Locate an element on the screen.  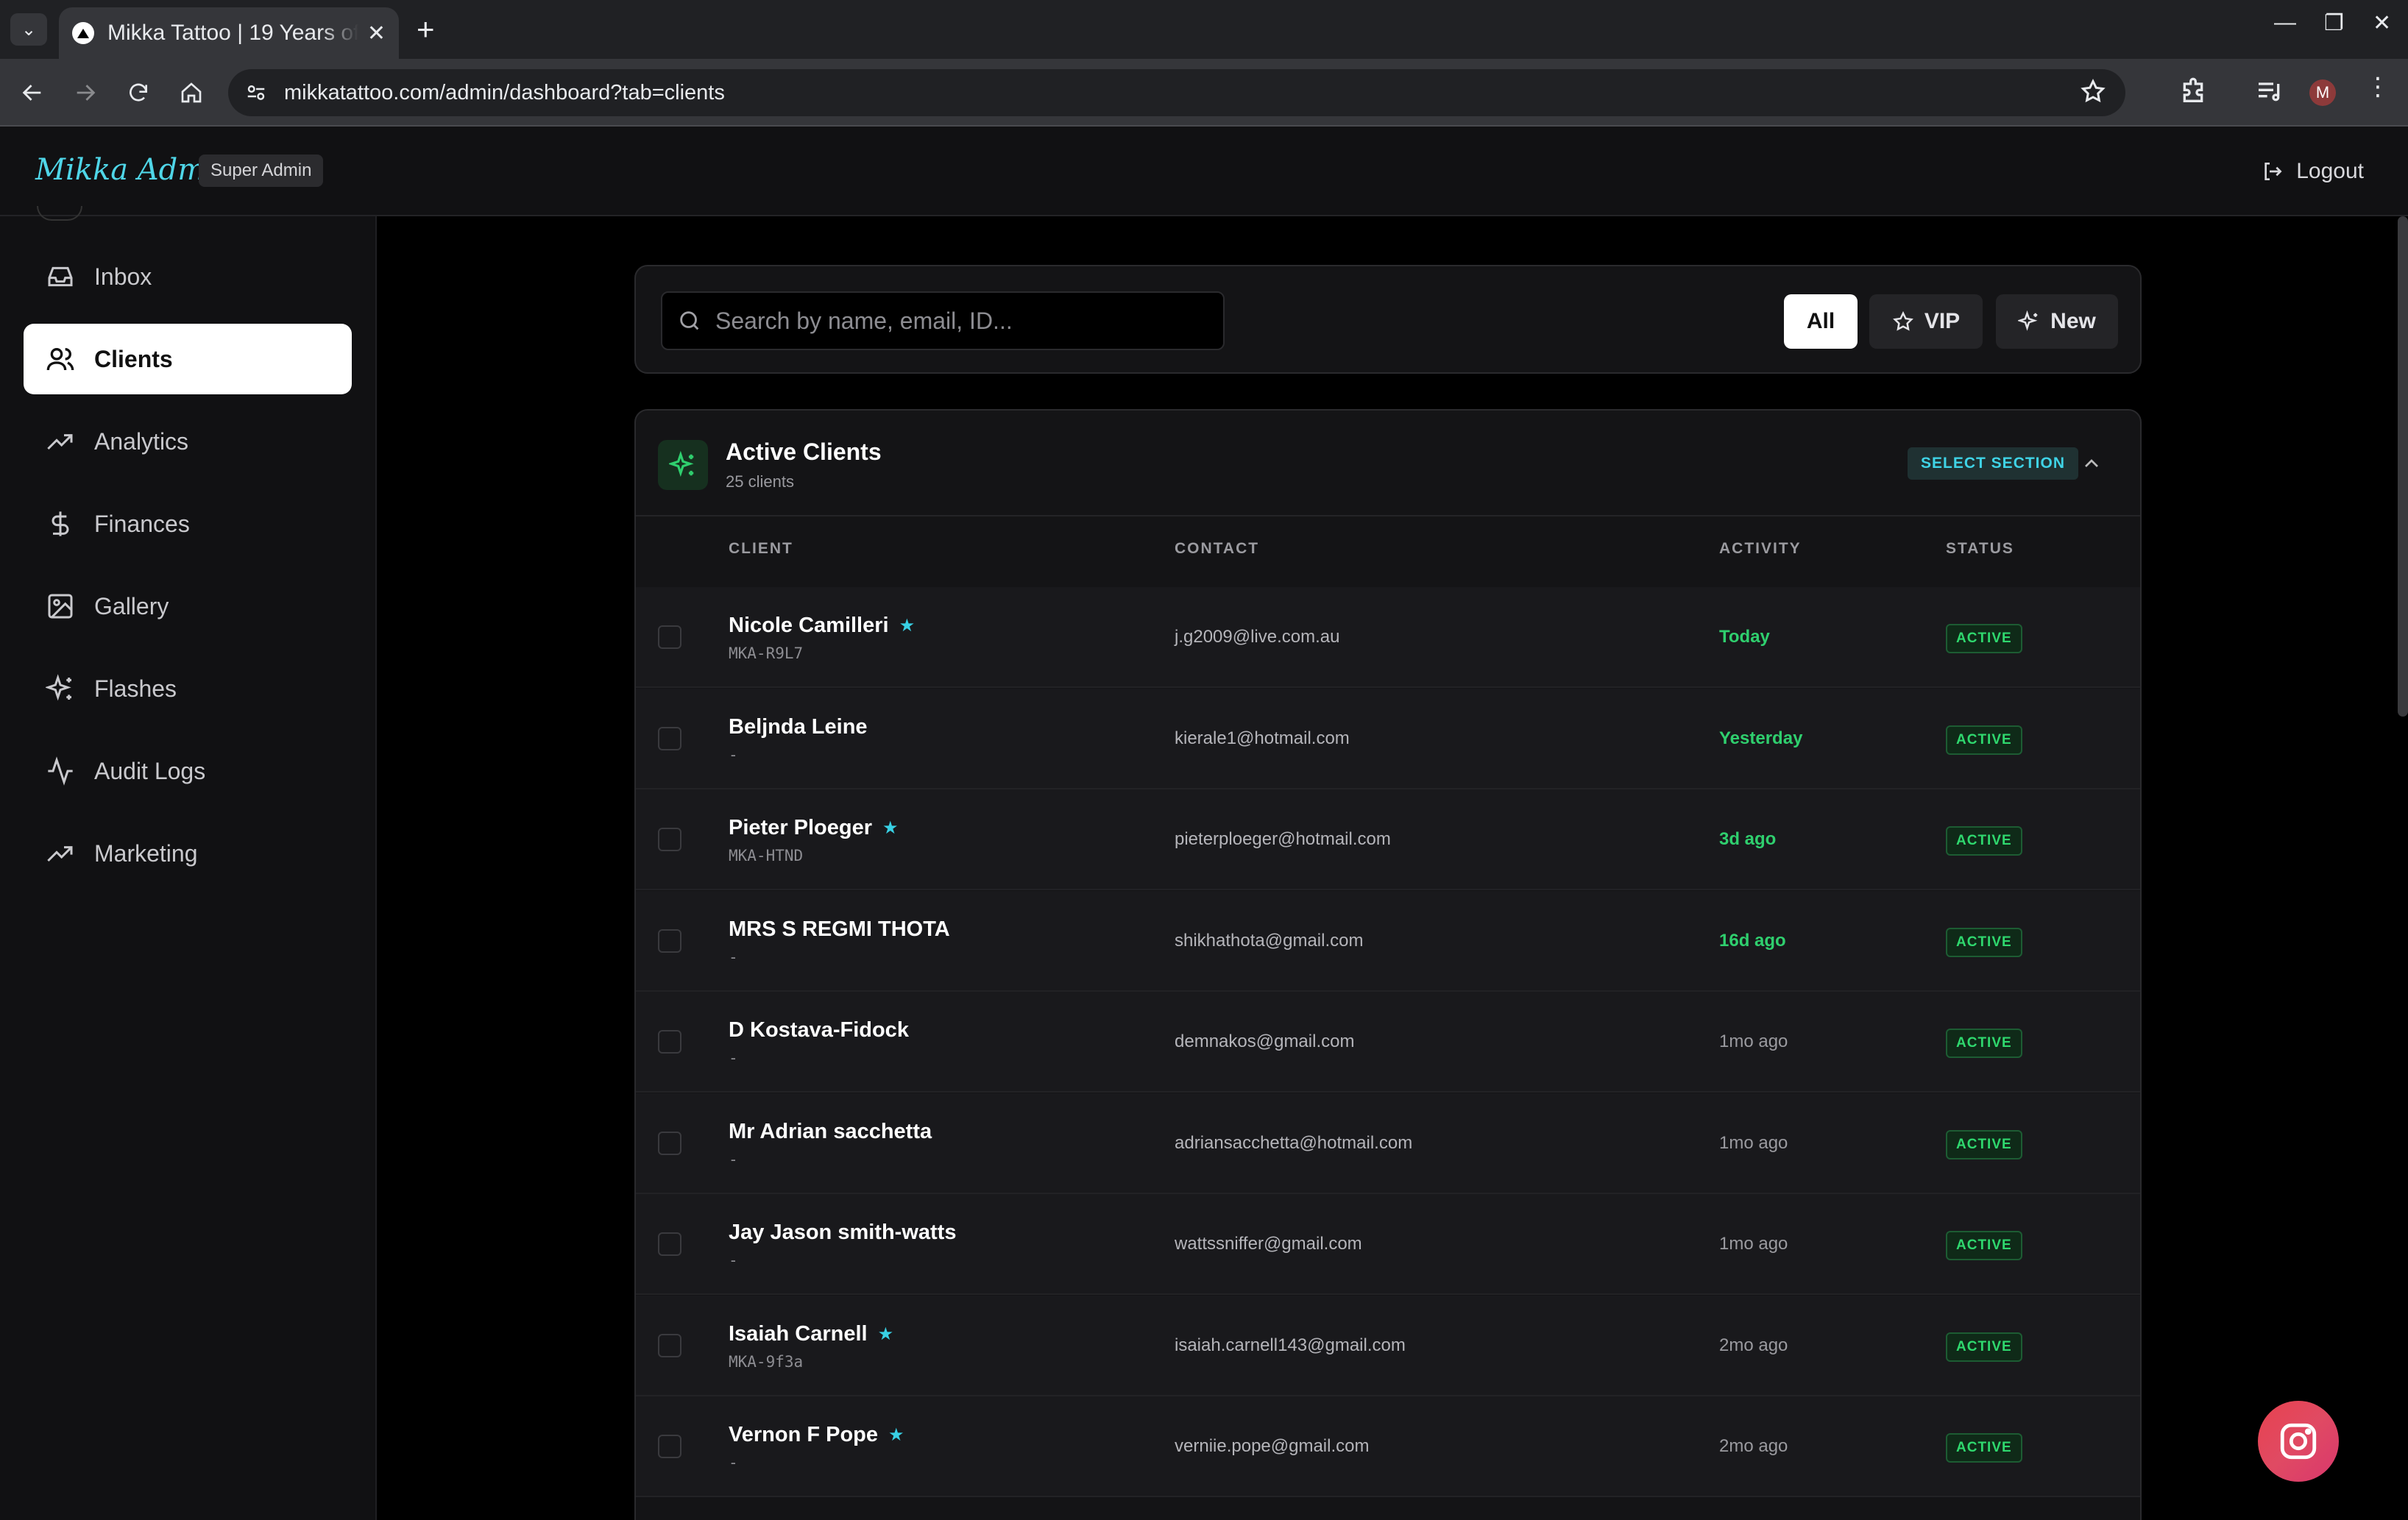
select-section-button: SELECT SECTION is located at coordinates (1993, 463).